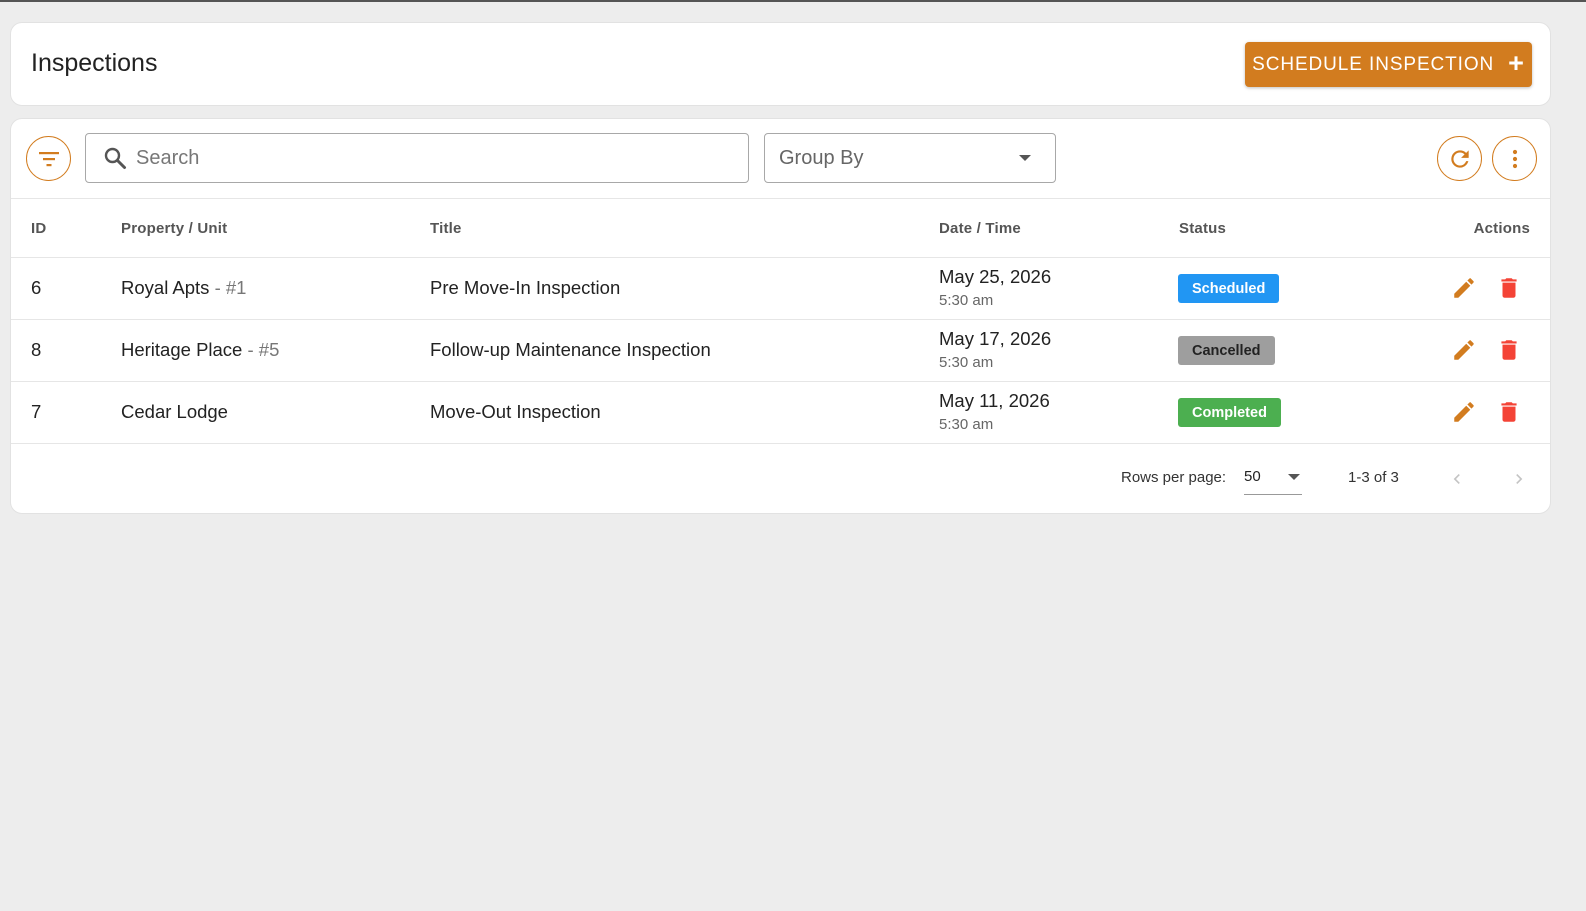 The height and width of the screenshot is (911, 1586). I want to click on cell-date: May 25, 2026, so click(995, 276).